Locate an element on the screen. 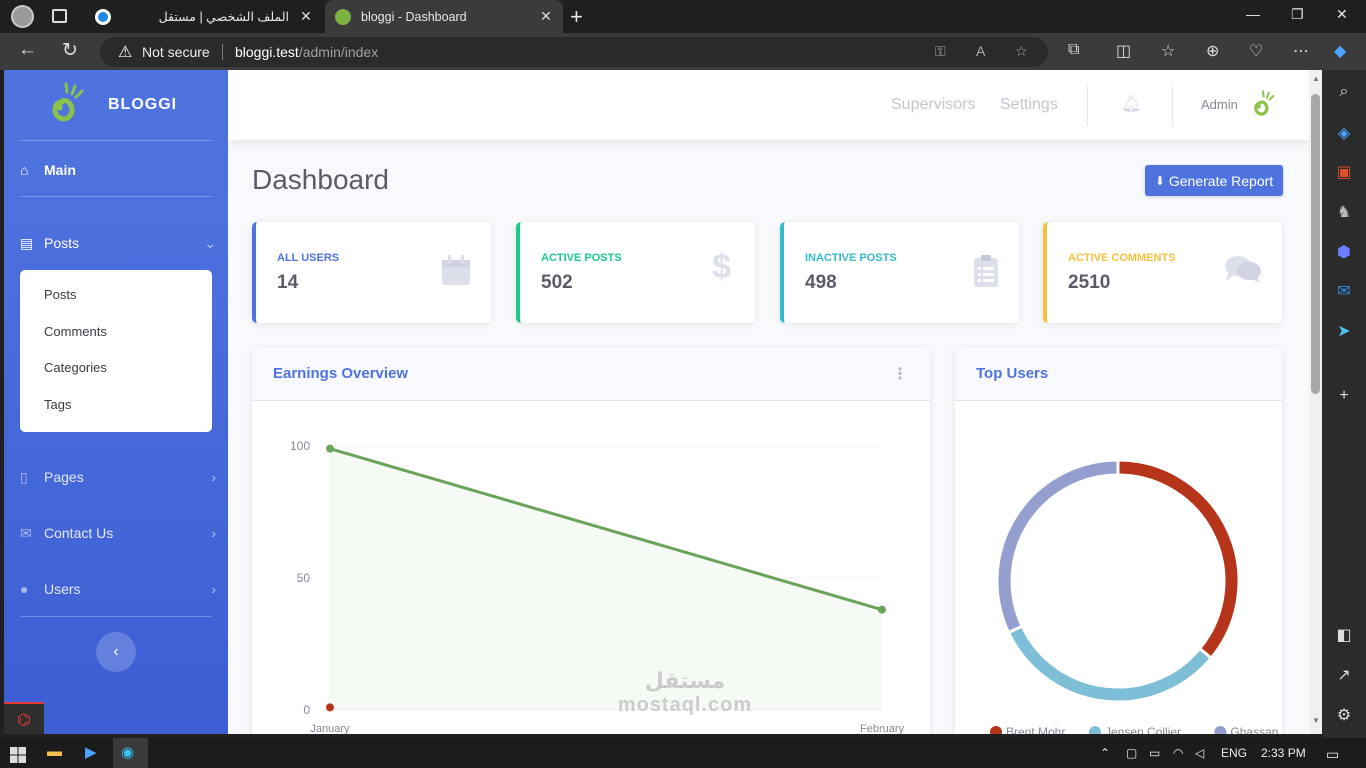 This screenshot has height=768, width=1366. card-label: All Users is located at coordinates (308, 258).